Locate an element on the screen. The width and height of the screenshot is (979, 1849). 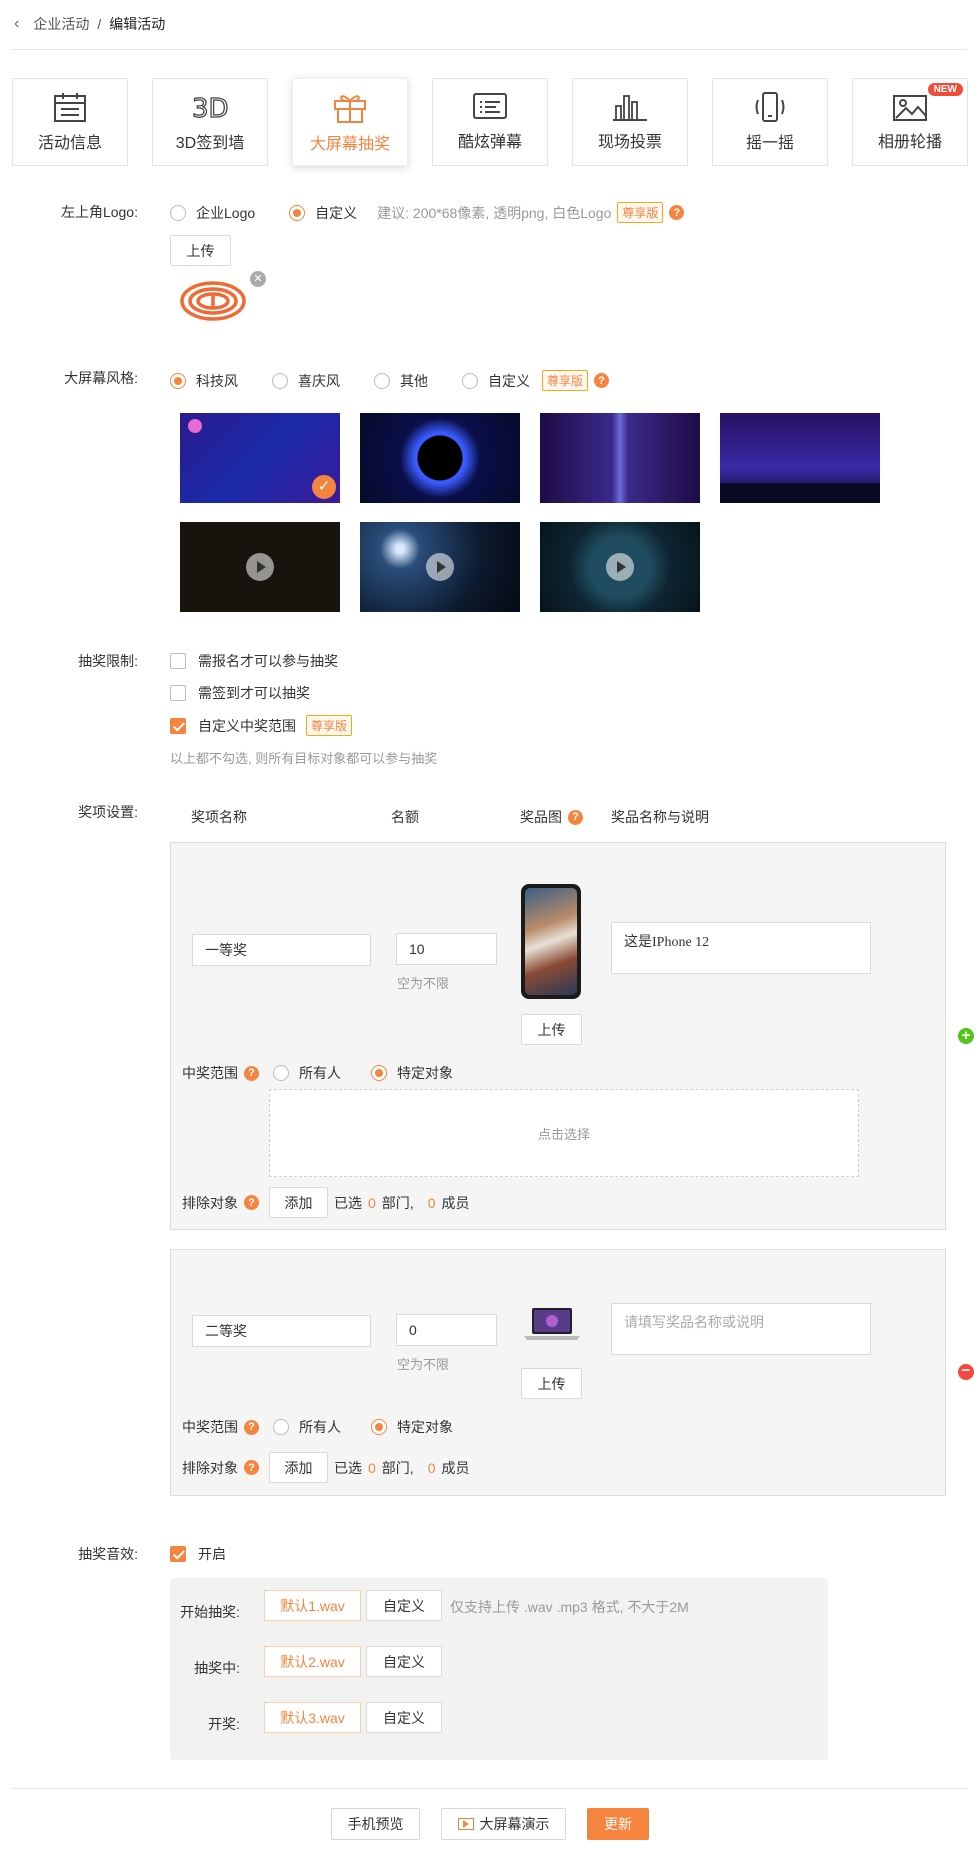
divider is located at coordinates (489, 49).